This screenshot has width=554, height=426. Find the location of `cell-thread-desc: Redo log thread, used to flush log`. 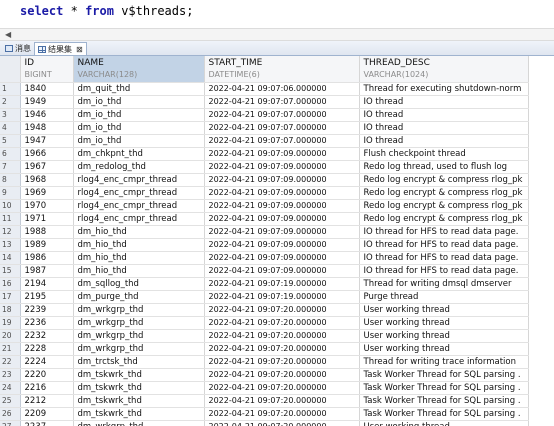

cell-thread-desc: Redo log thread, used to flush log is located at coordinates (444, 167).